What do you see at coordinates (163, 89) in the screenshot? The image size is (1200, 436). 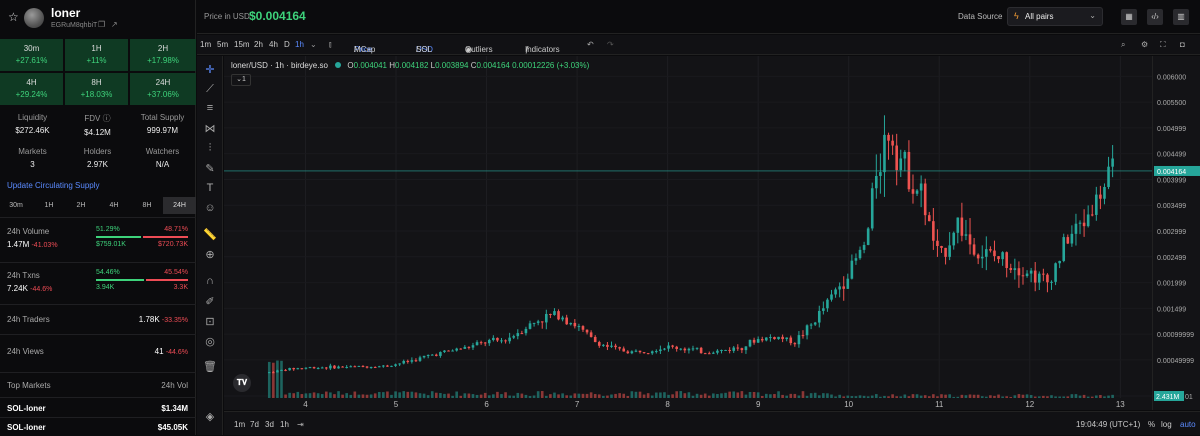 I see `price-change-24h: 24H +37.06%` at bounding box center [163, 89].